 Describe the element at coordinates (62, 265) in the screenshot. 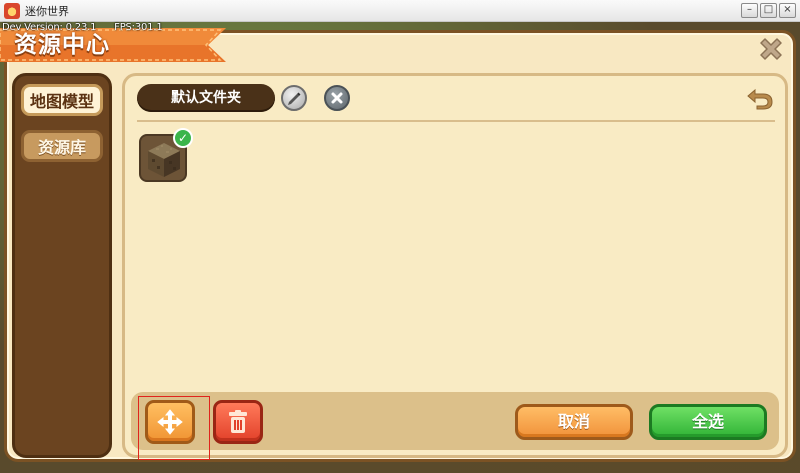

I see `sidebar: 地图模型 资源库` at that location.